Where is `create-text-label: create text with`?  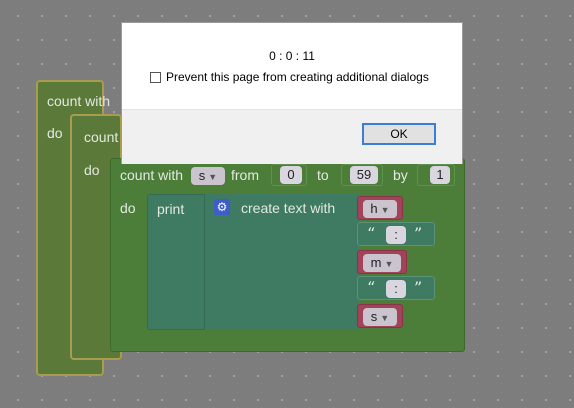 create-text-label: create text with is located at coordinates (288, 208).